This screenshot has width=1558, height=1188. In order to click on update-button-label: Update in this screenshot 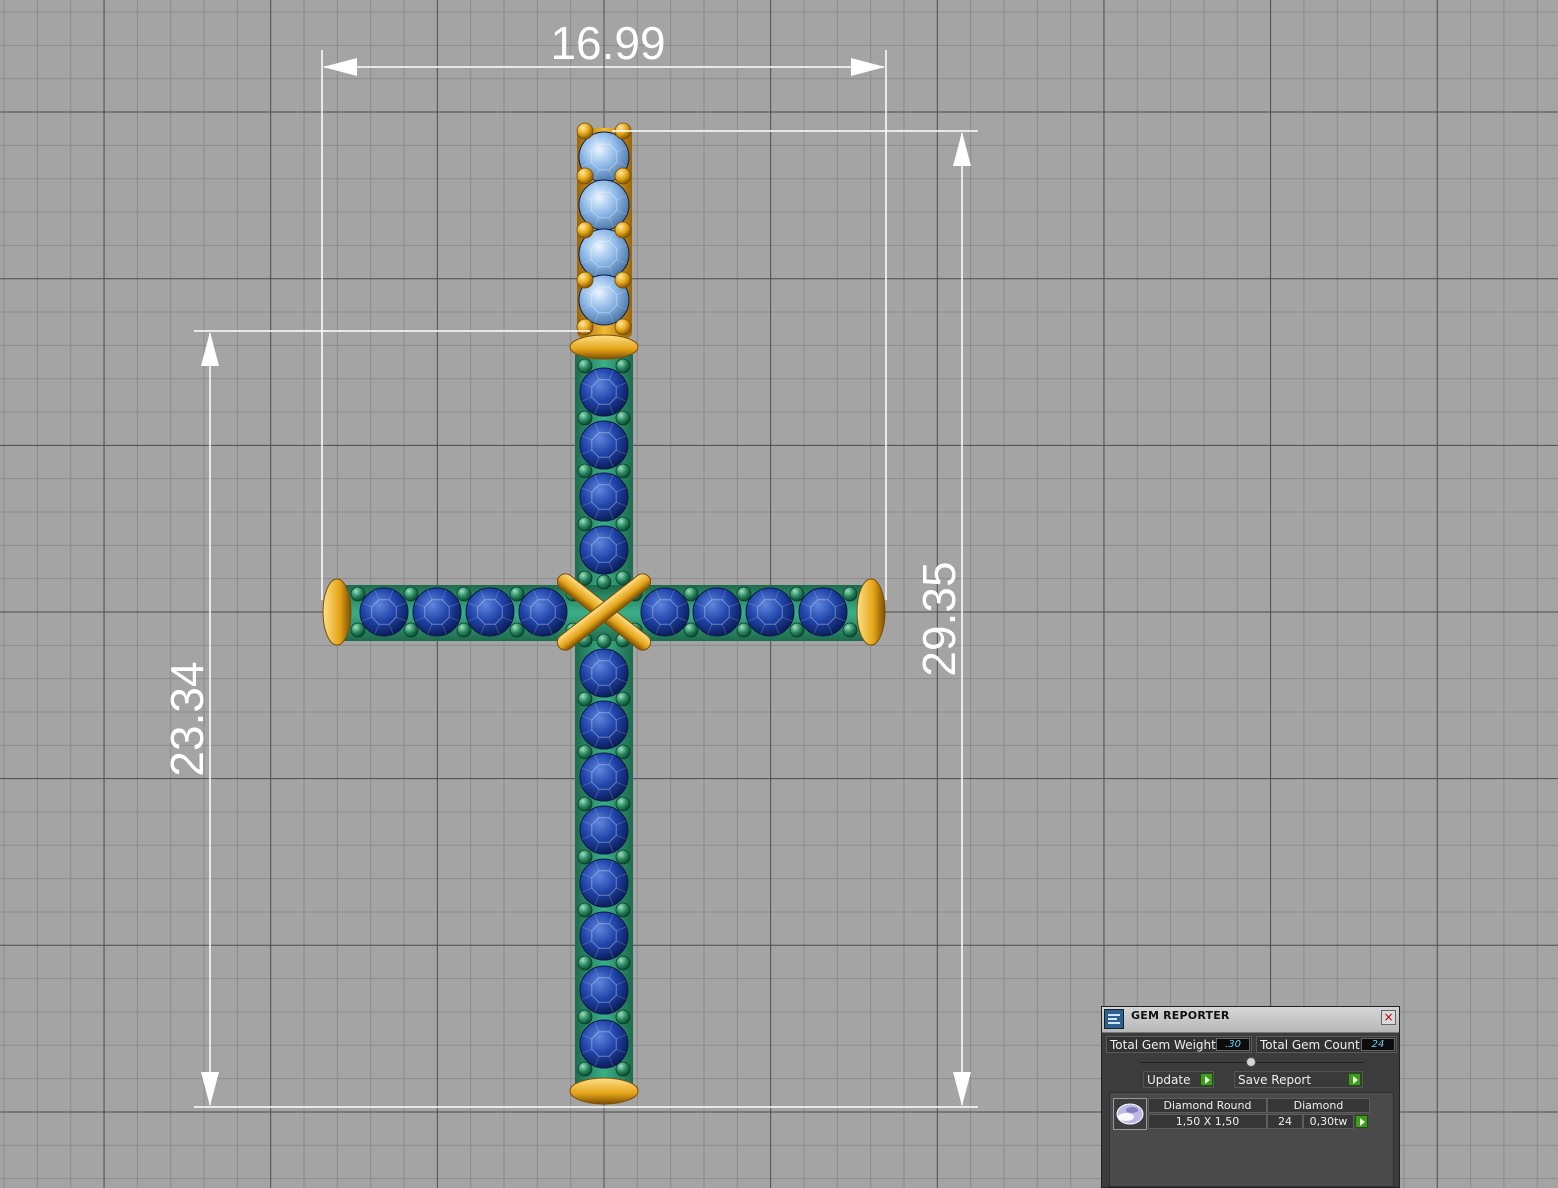, I will do `click(1169, 1080)`.